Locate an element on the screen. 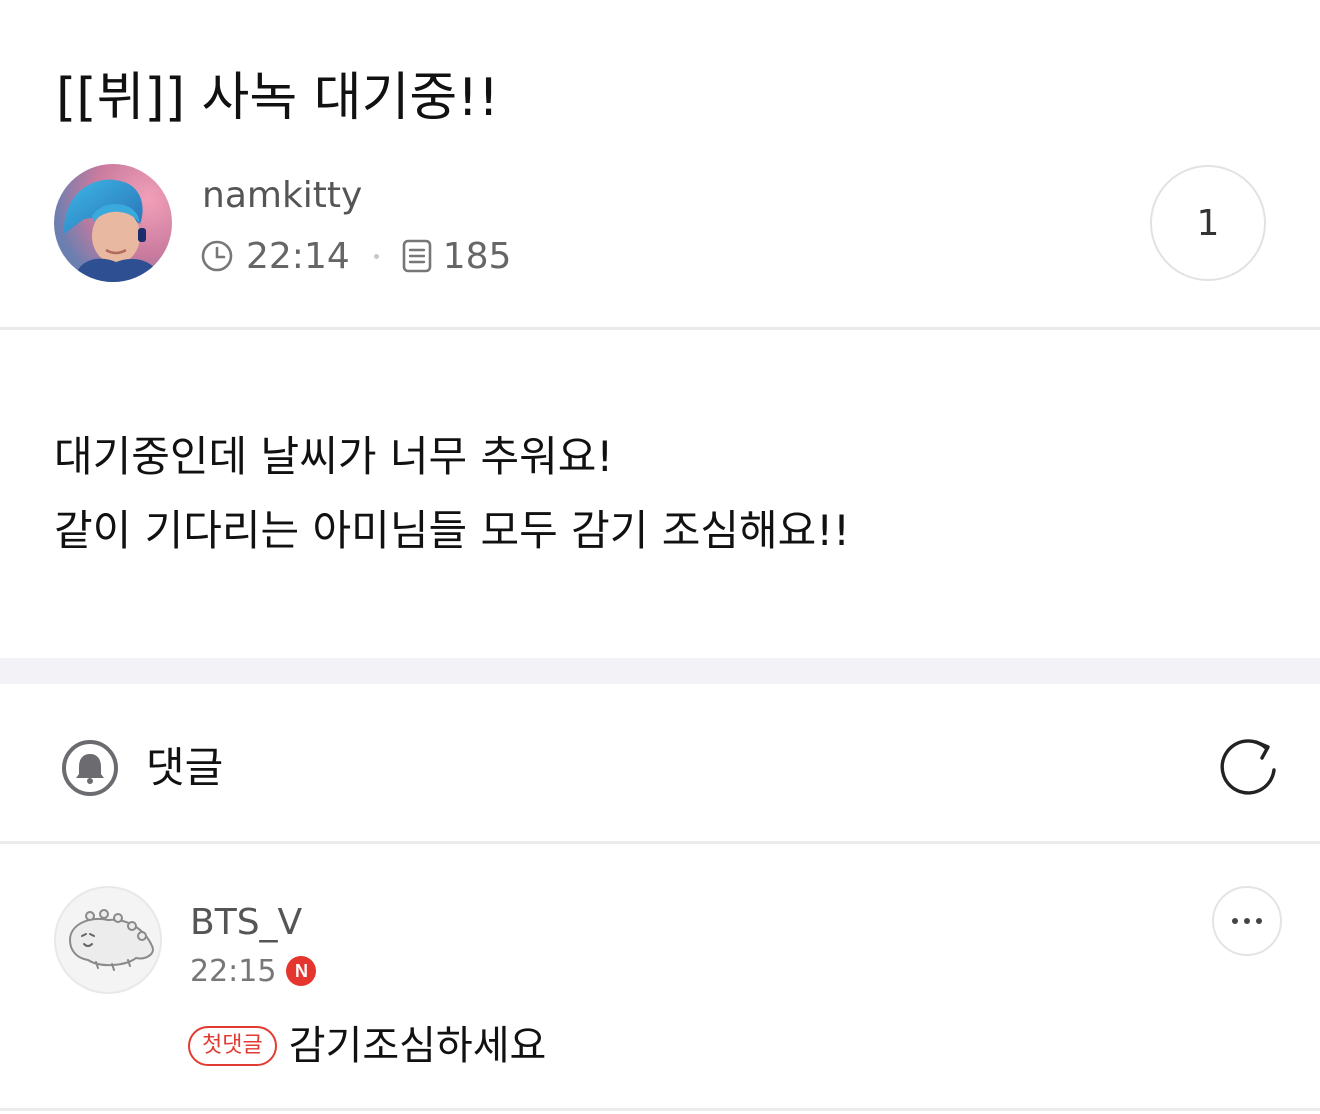  comment-content: 첫댓글 감기조심하세요 is located at coordinates (367, 1046).